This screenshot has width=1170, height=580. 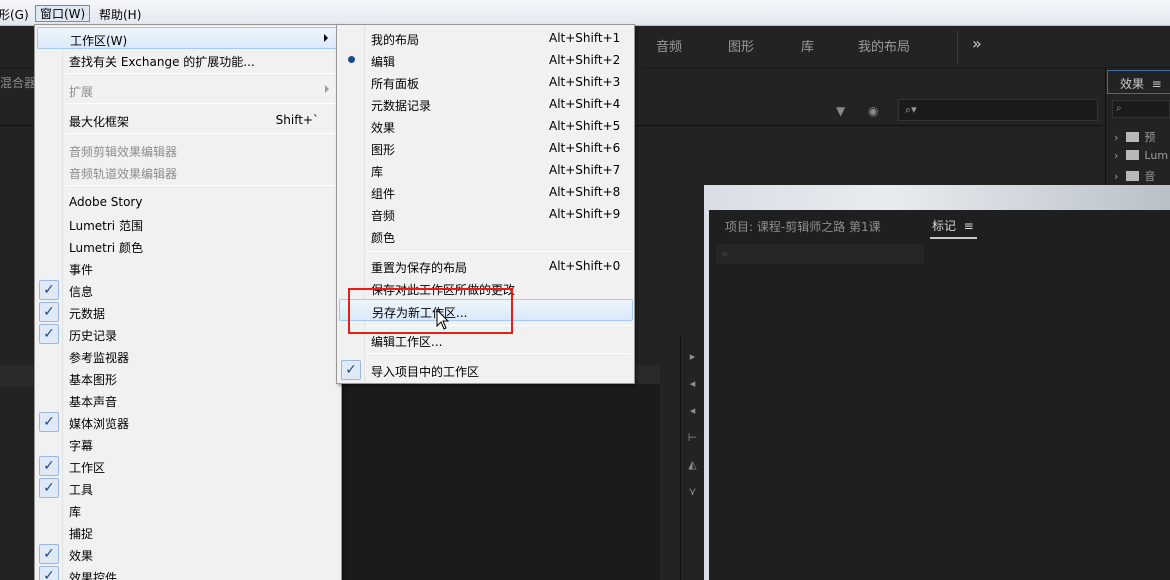 I want to click on menu-item-capture: 捕捉, so click(x=188, y=532).